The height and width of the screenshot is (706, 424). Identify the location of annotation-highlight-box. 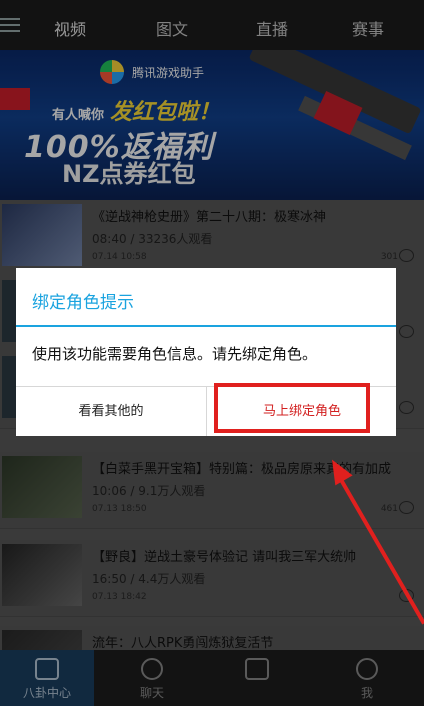
(292, 408).